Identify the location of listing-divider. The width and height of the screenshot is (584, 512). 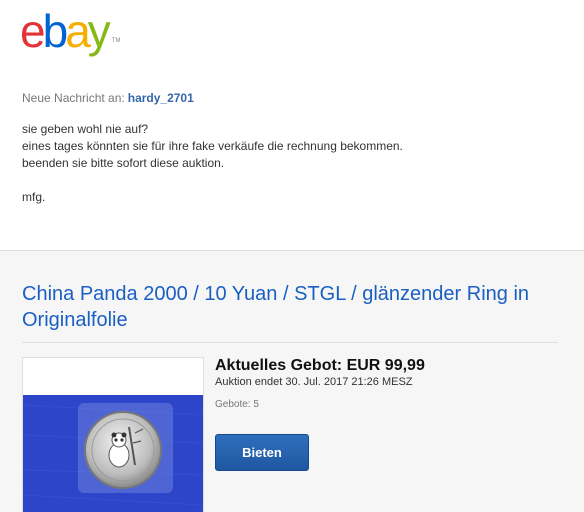
(290, 342).